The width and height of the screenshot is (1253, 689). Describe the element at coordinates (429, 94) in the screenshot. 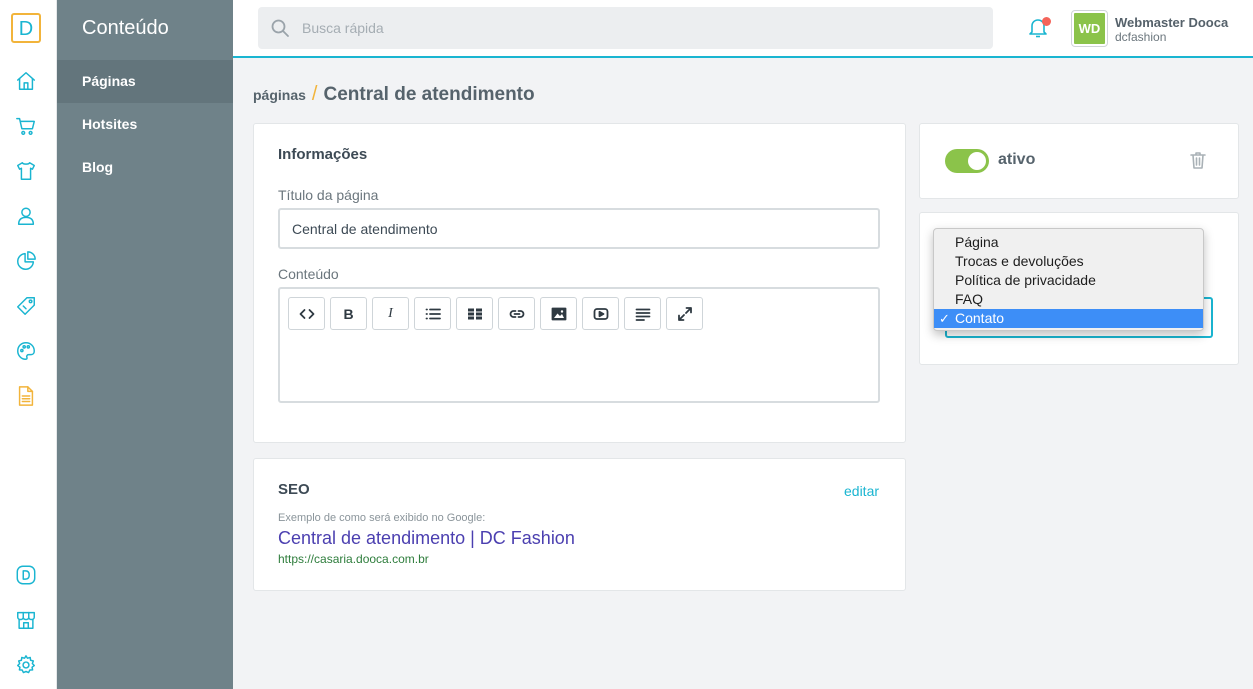

I see `page-title: Central de atendimento` at that location.